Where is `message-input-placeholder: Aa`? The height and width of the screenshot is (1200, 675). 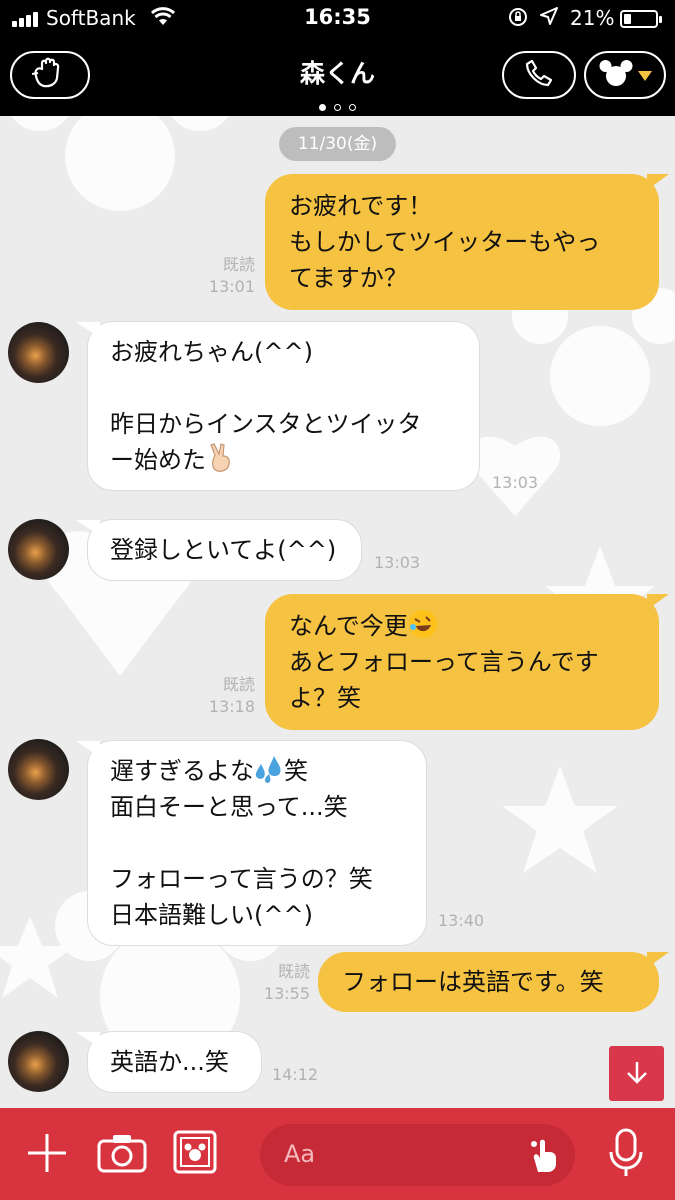 message-input-placeholder: Aa is located at coordinates (300, 1154).